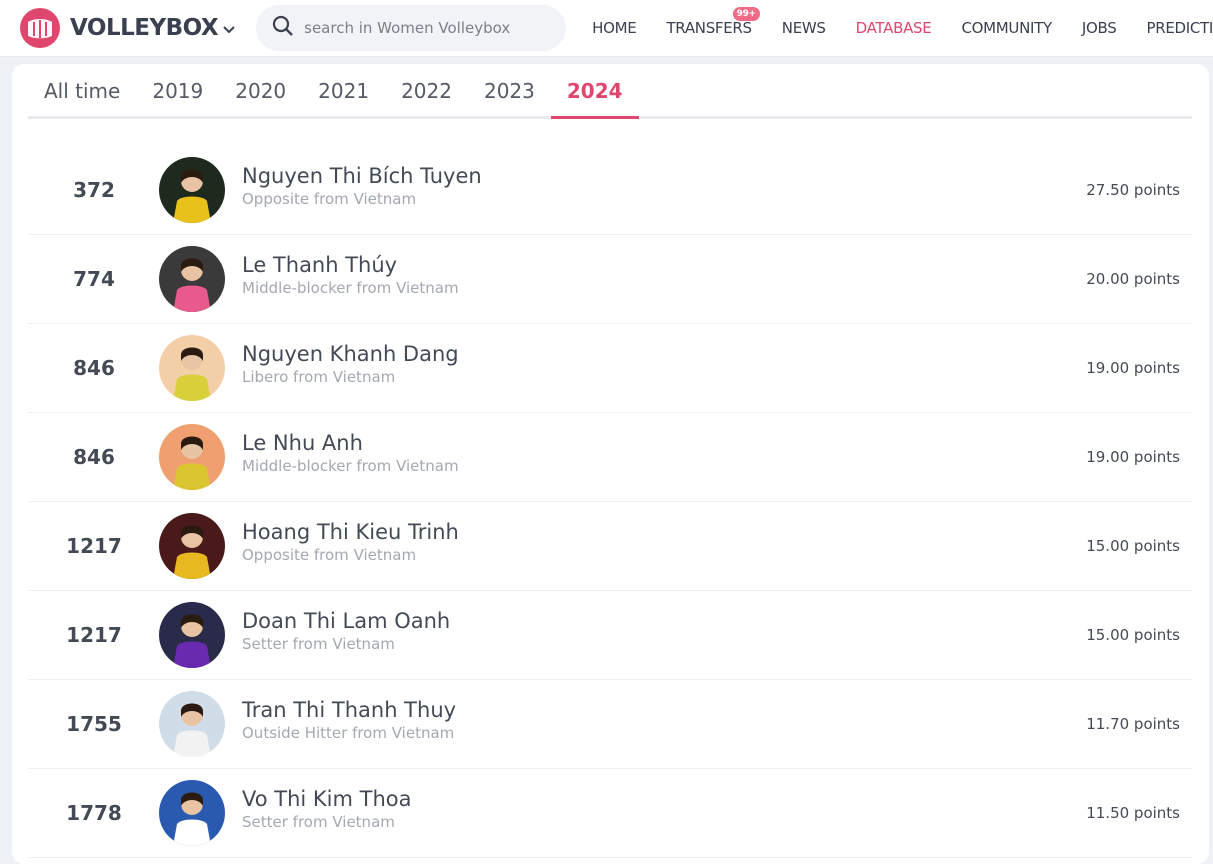 The height and width of the screenshot is (864, 1213). What do you see at coordinates (350, 532) in the screenshot?
I see `player-name: Hoang Thi Kieu Trinh` at bounding box center [350, 532].